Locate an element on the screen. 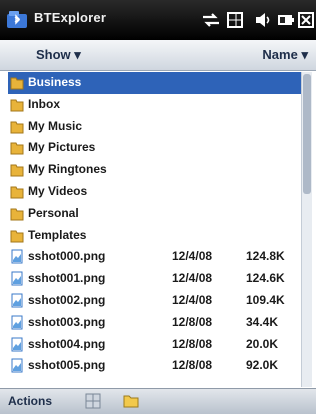 The image size is (320, 414). item-name: sshot000.png is located at coordinates (67, 256).